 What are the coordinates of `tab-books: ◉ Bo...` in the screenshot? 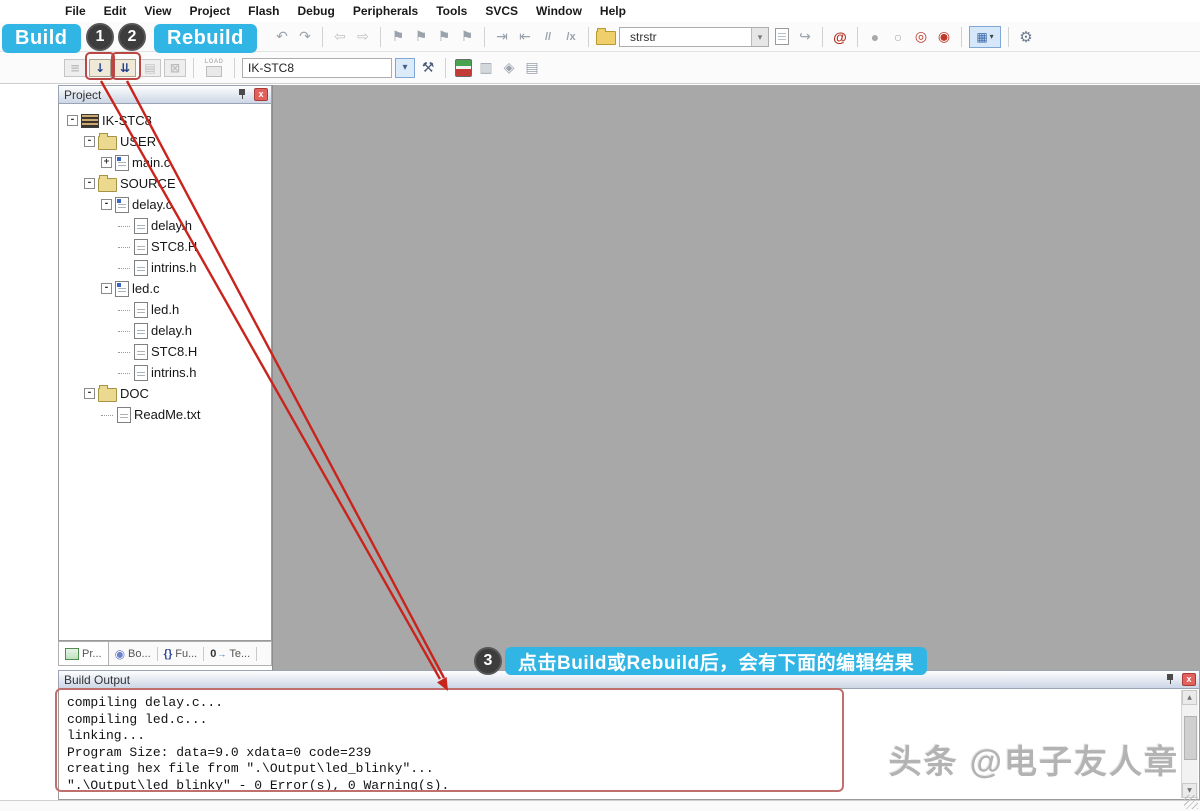 It's located at (133, 653).